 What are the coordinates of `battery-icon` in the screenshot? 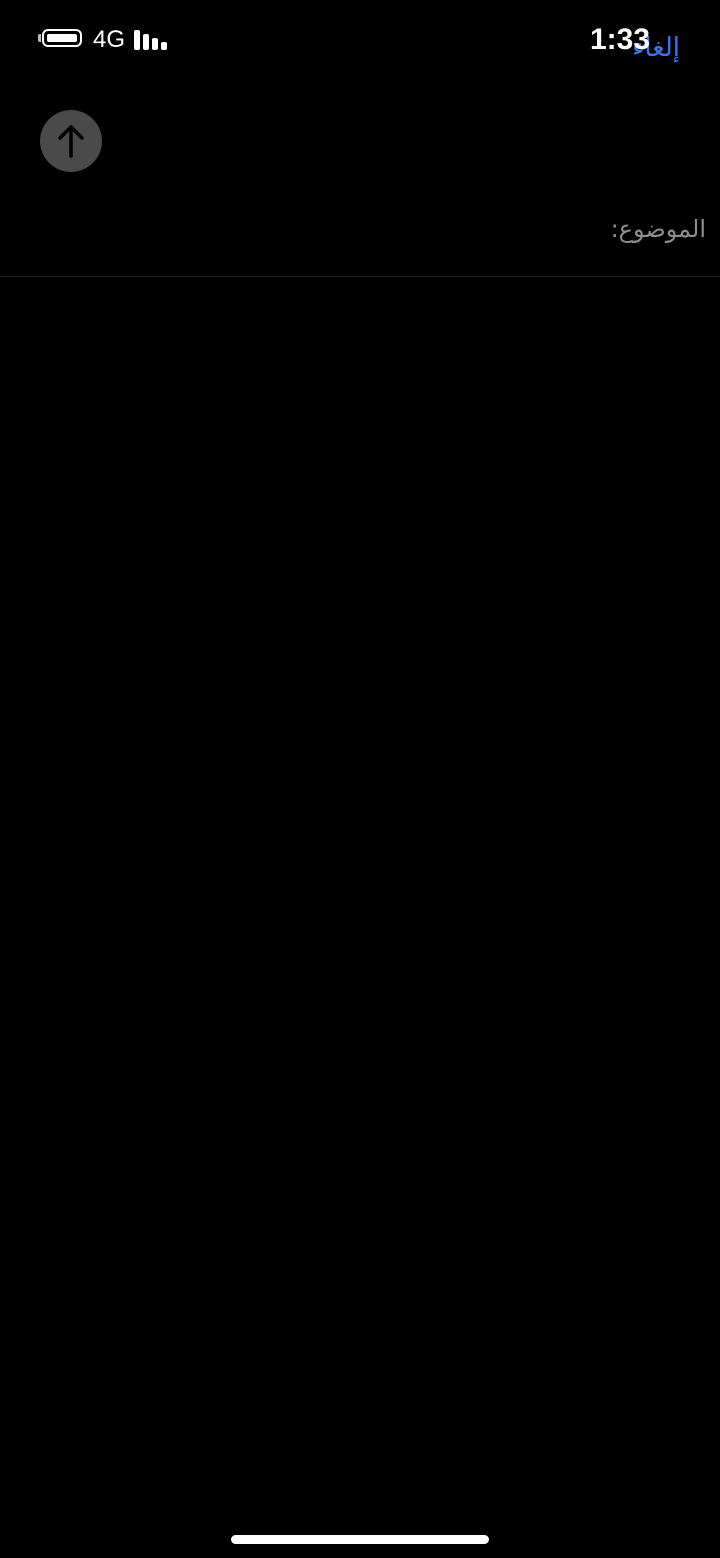 It's located at (64, 39).